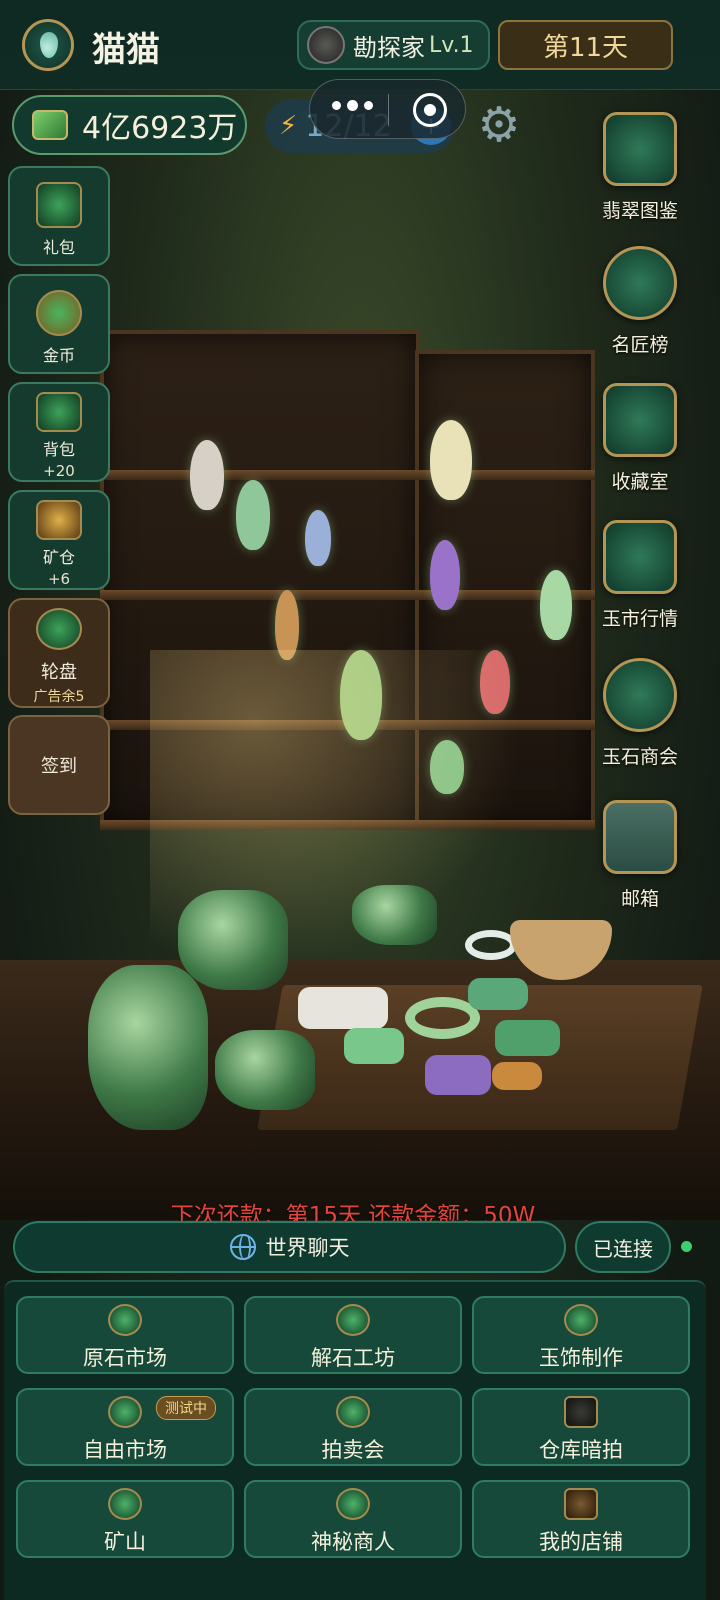  Describe the element at coordinates (639, 757) in the screenshot. I see `jade-guild-label: 玉石商会` at that location.